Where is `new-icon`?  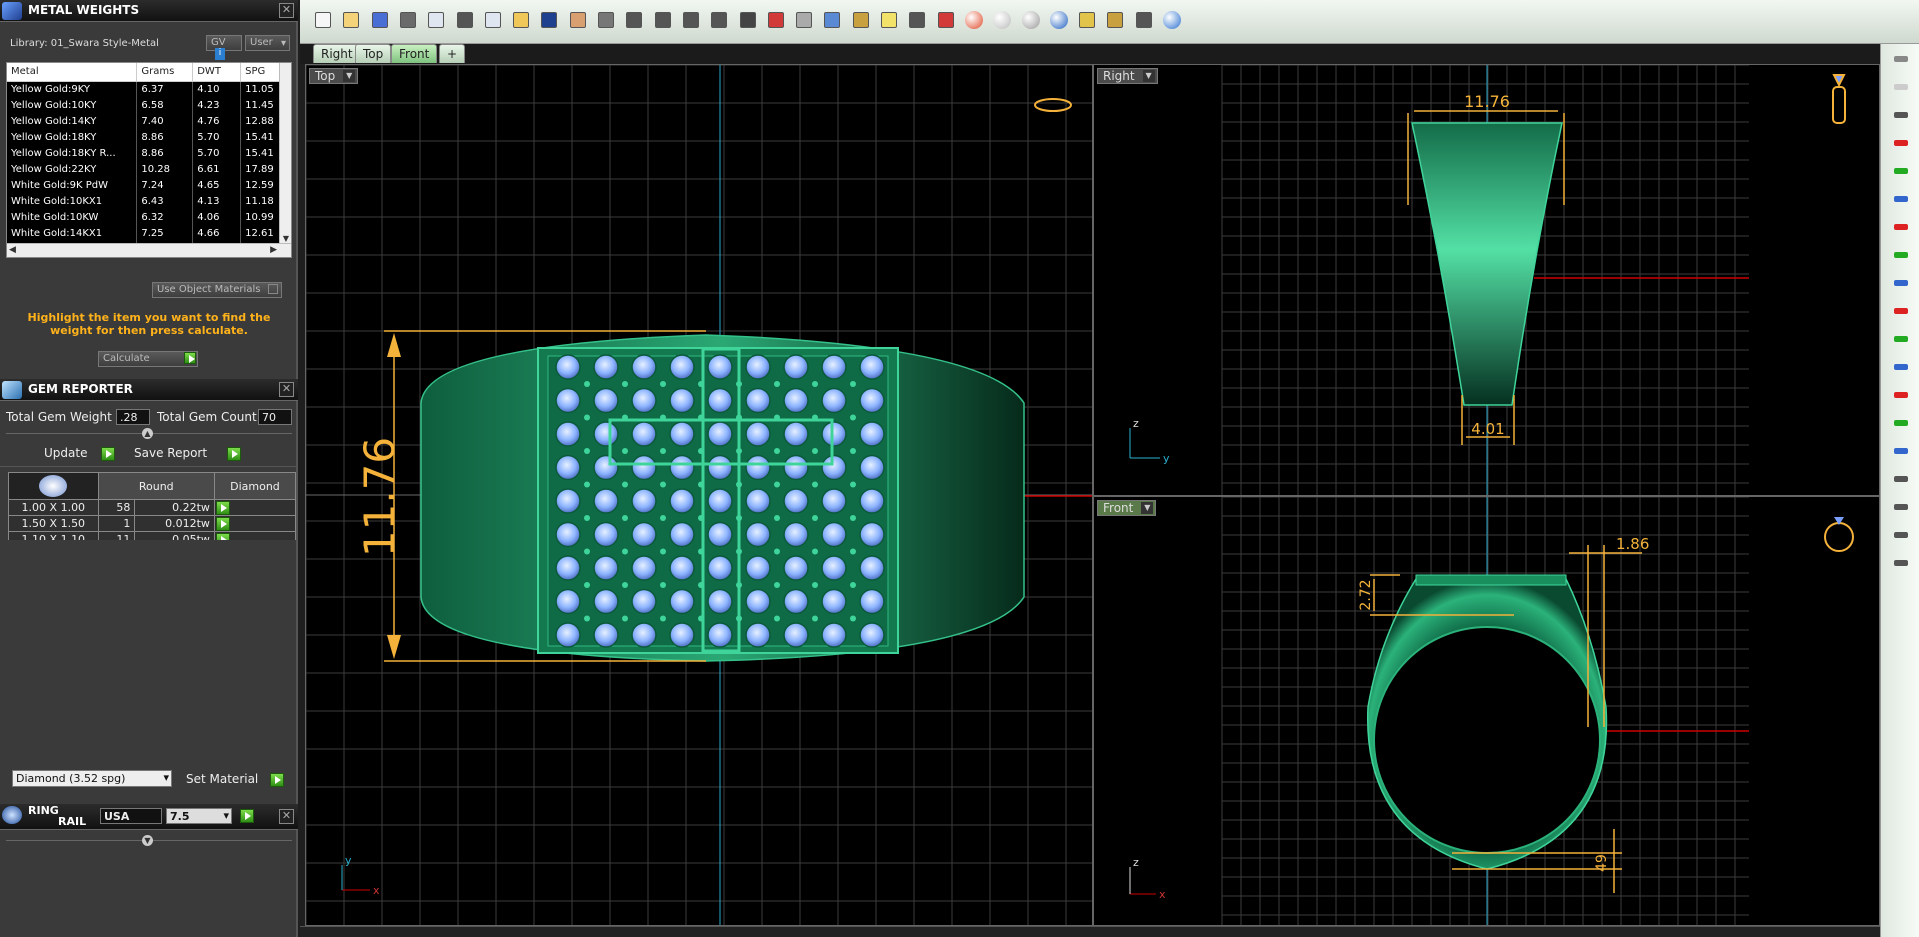 new-icon is located at coordinates (323, 20).